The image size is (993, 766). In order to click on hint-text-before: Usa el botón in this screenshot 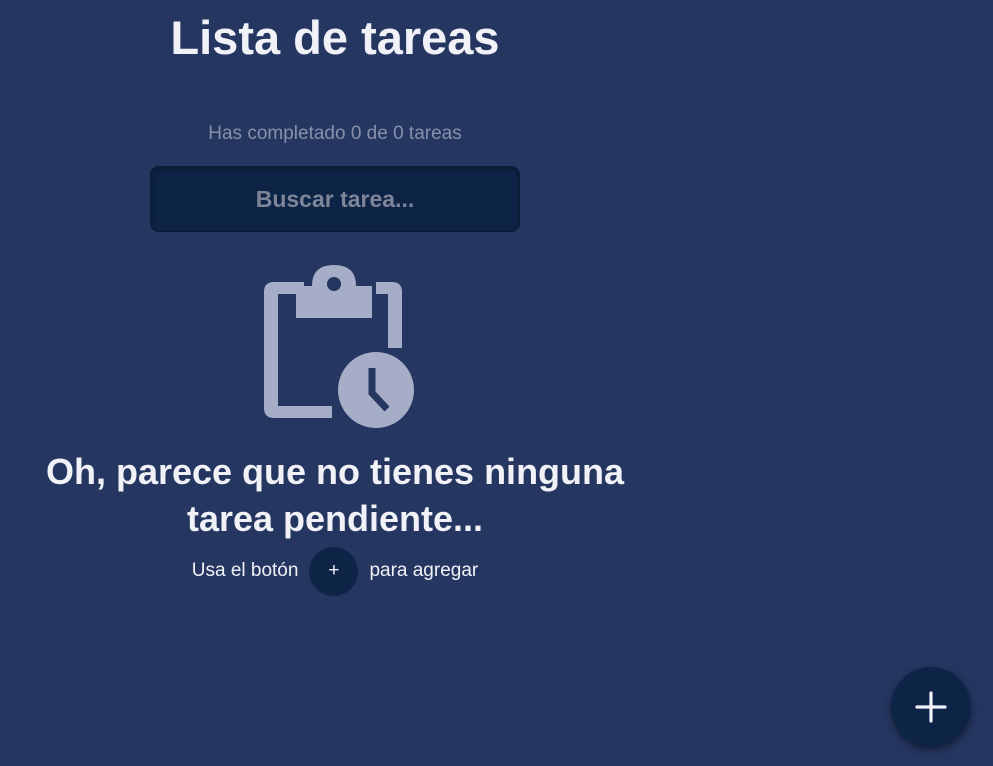, I will do `click(245, 570)`.